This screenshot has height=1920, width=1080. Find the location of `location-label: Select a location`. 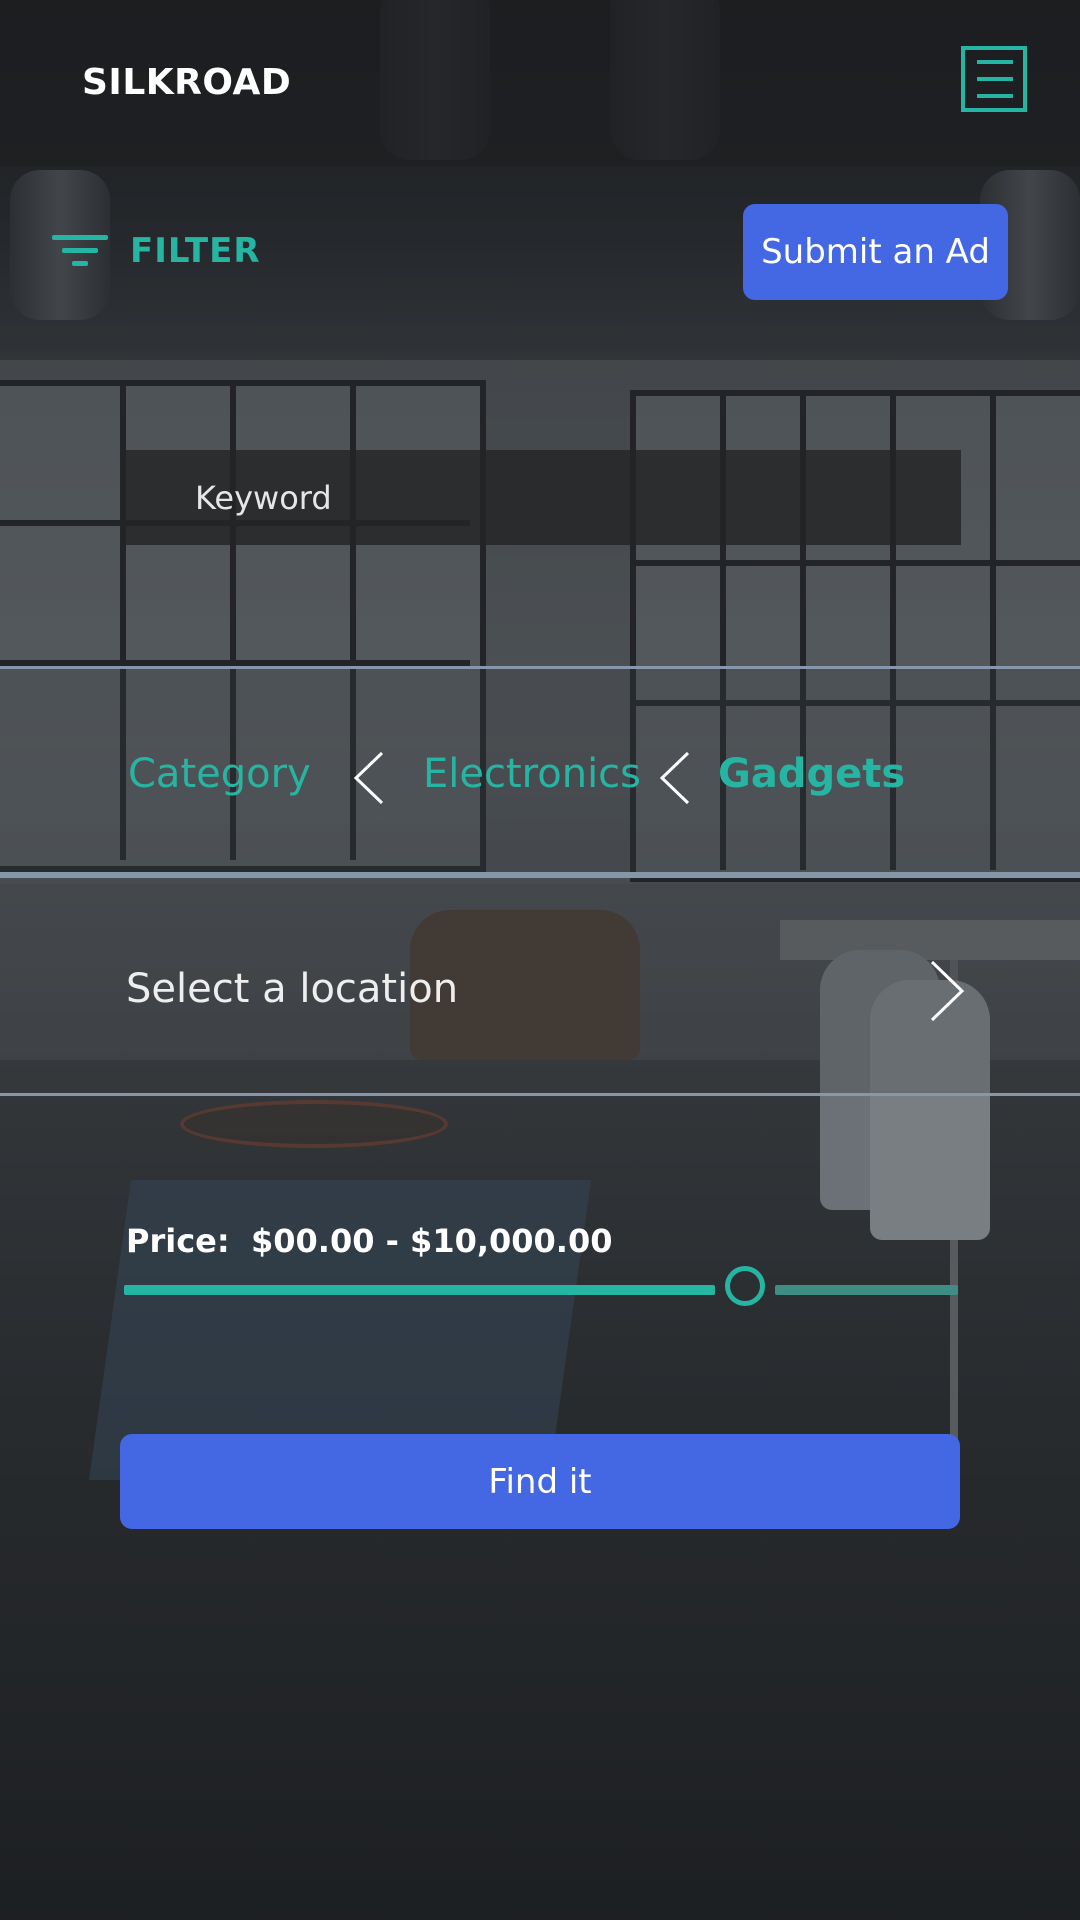

location-label: Select a location is located at coordinates (292, 989).